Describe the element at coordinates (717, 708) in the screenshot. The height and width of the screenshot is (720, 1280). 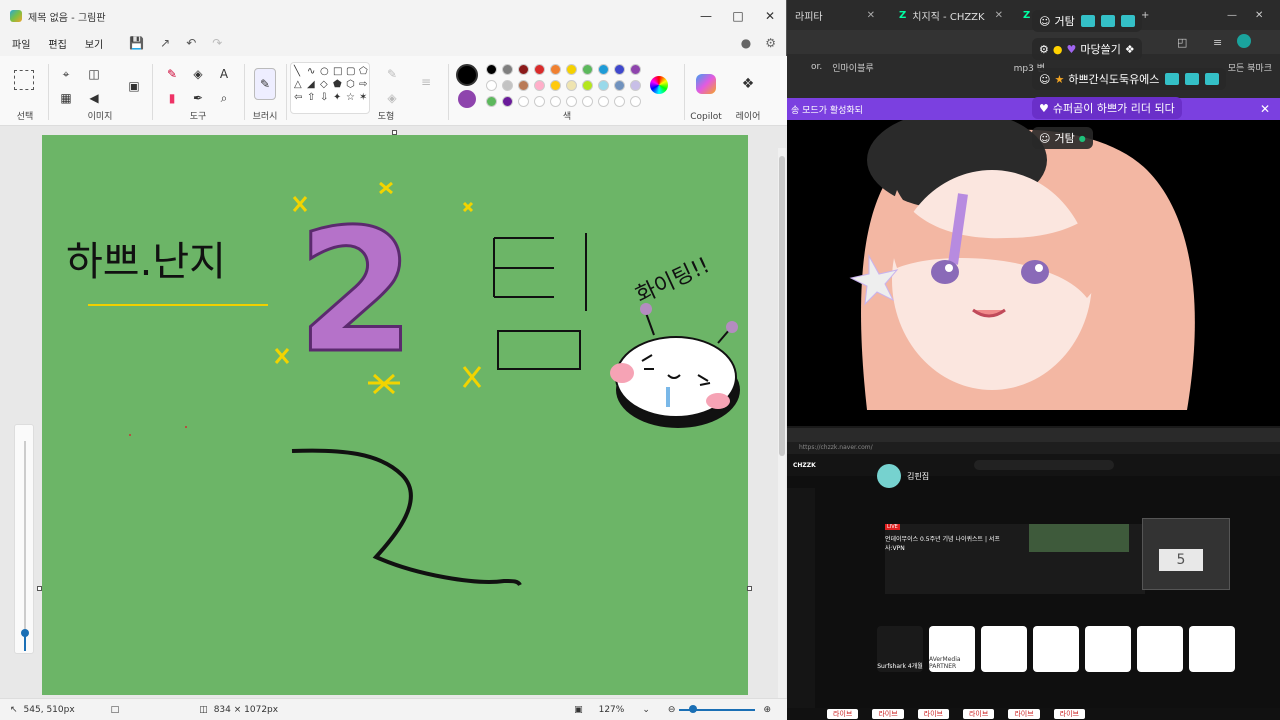
I see `zoom-slider` at that location.